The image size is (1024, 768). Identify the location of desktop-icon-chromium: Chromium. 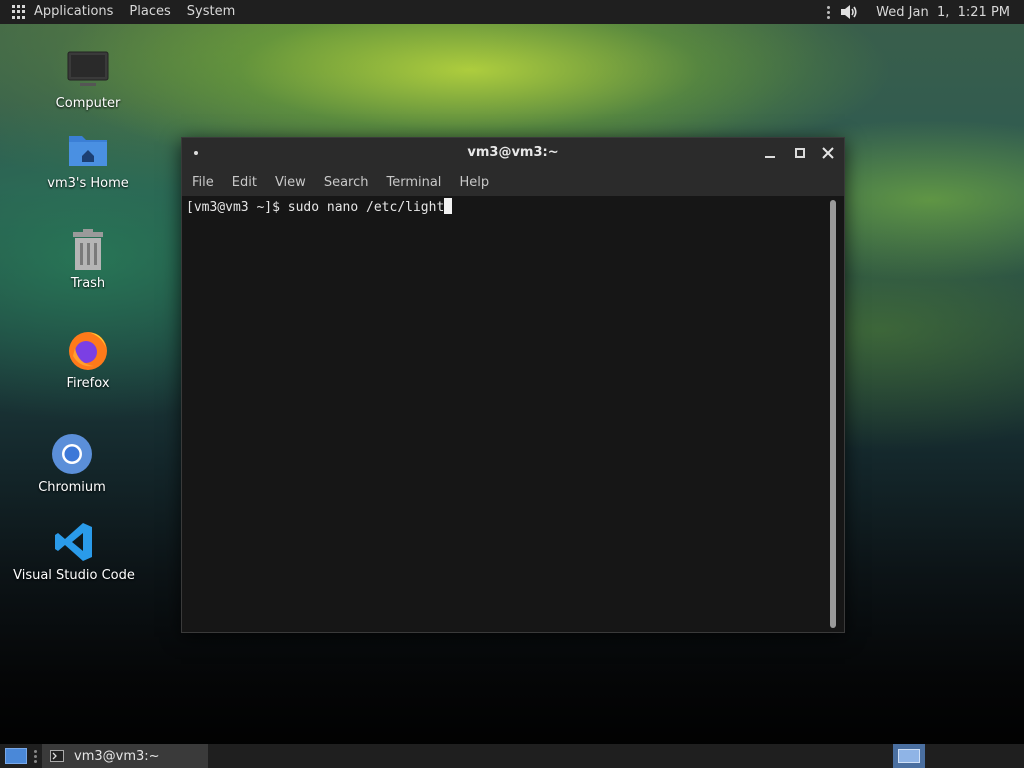
(72, 463).